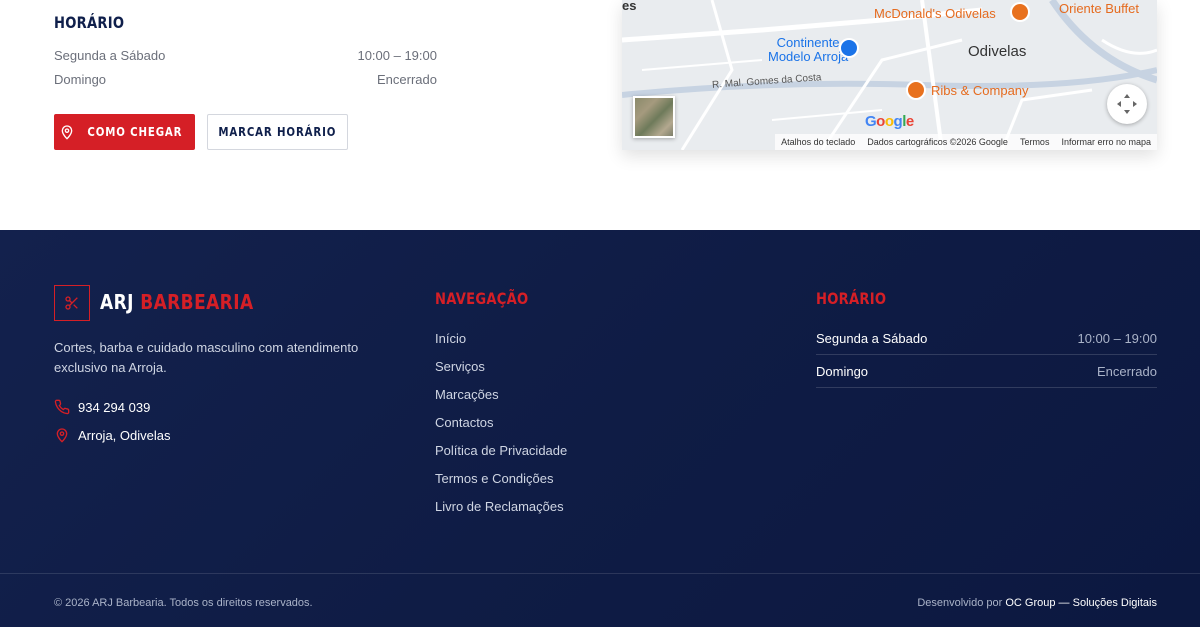 This screenshot has width=1200, height=627. What do you see at coordinates (1106, 142) in the screenshot?
I see `map-report-link: Informar erro no mapa` at bounding box center [1106, 142].